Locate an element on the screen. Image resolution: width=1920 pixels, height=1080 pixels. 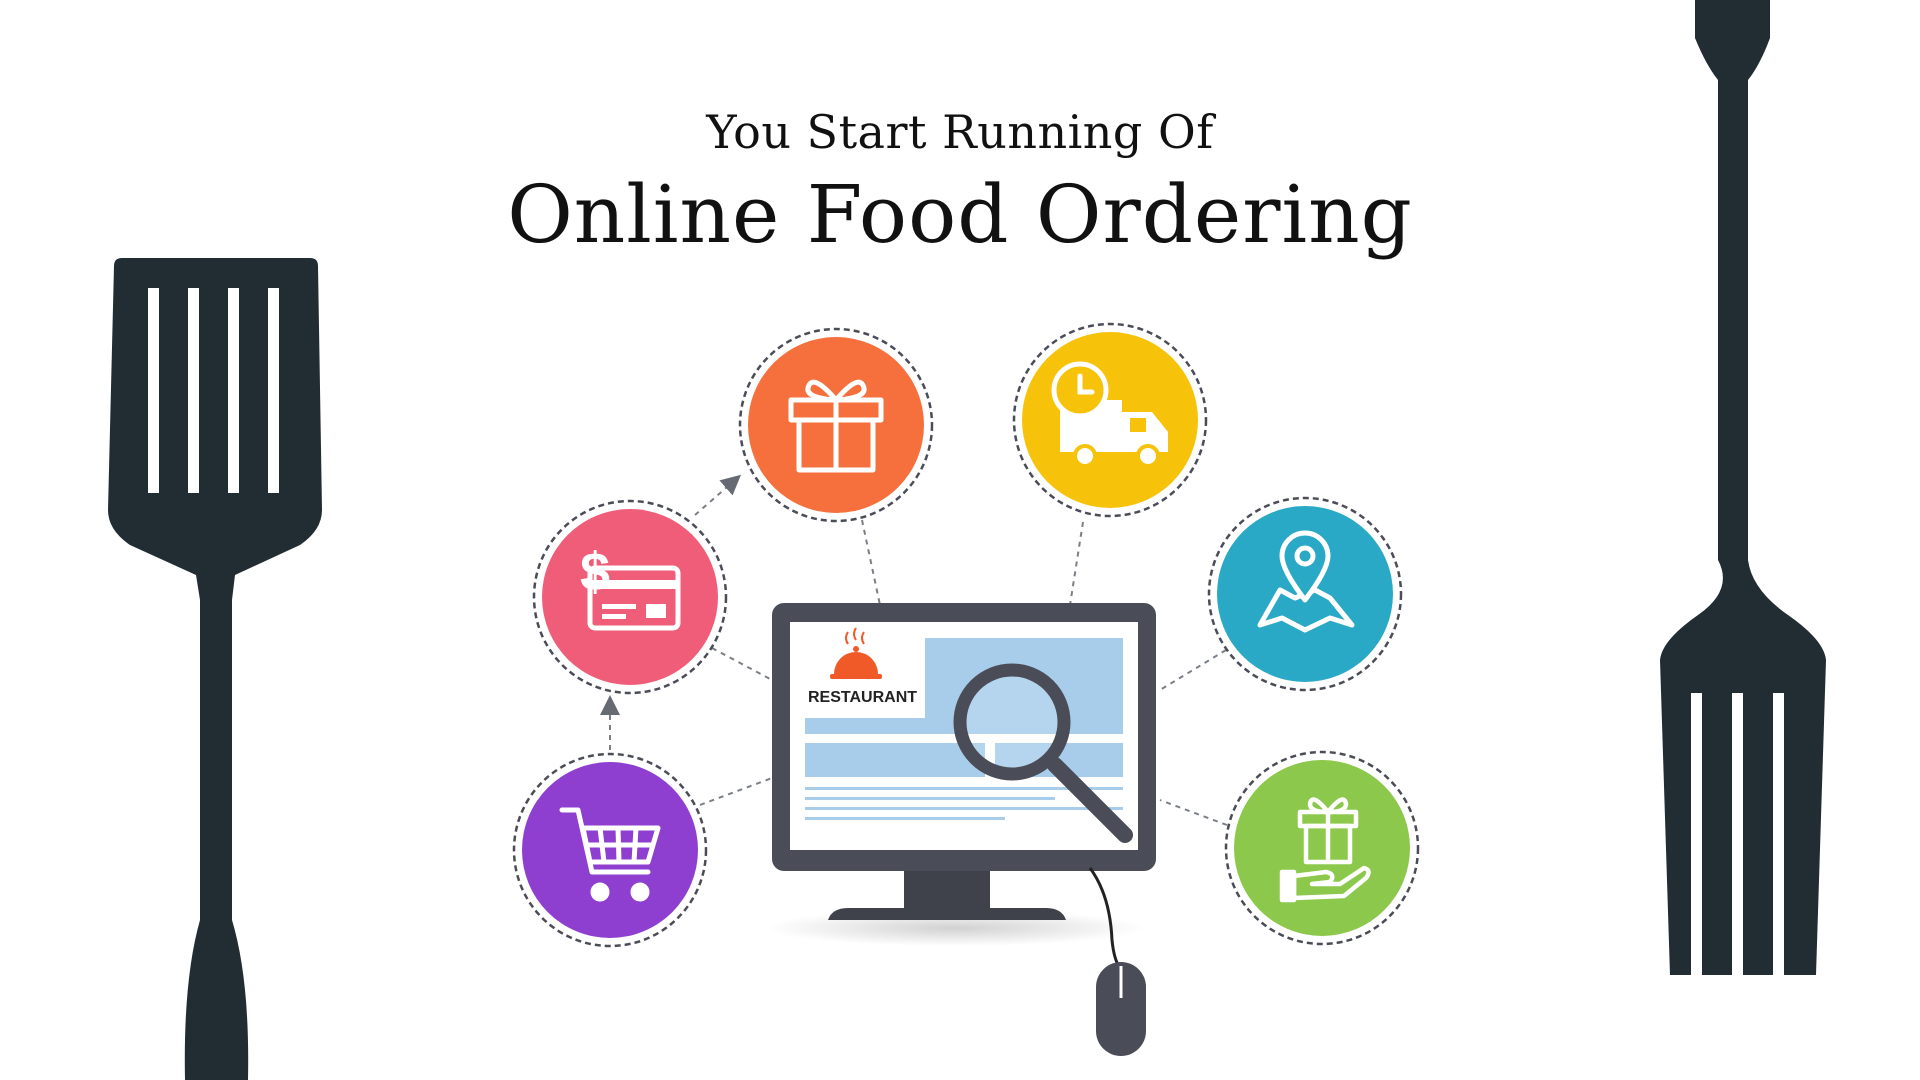
monitor: RESTAURANT is located at coordinates (960, 774).